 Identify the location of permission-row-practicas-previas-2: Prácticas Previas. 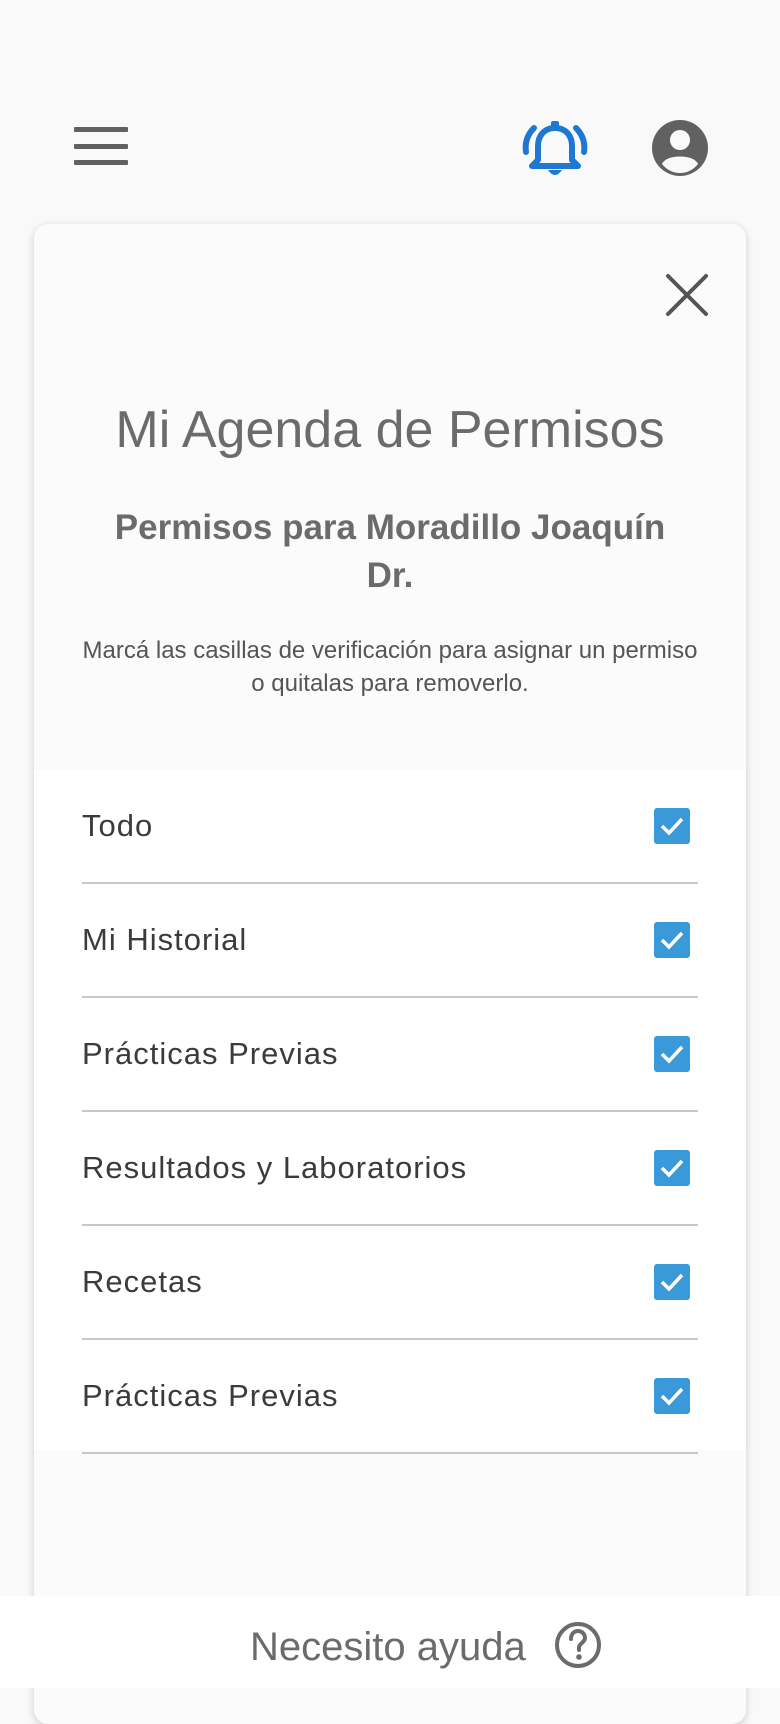
(390, 1397).